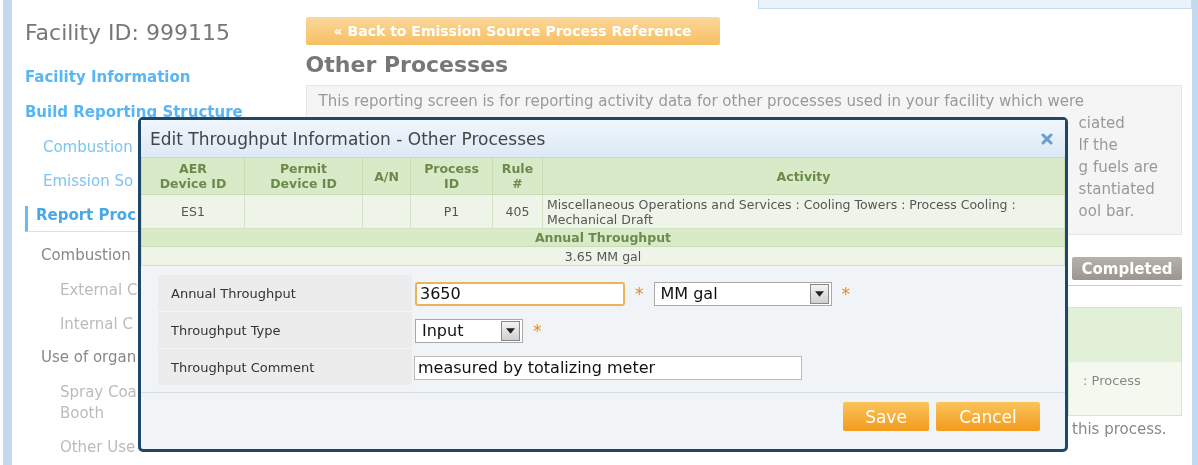 This screenshot has width=1198, height=465. Describe the element at coordinates (285, 330) in the screenshot. I see `field-label: Throughput Type` at that location.